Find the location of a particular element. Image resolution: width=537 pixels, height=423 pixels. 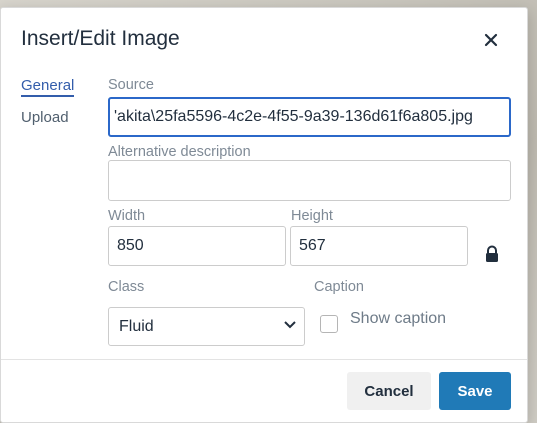

height-input: 567 is located at coordinates (379, 246).